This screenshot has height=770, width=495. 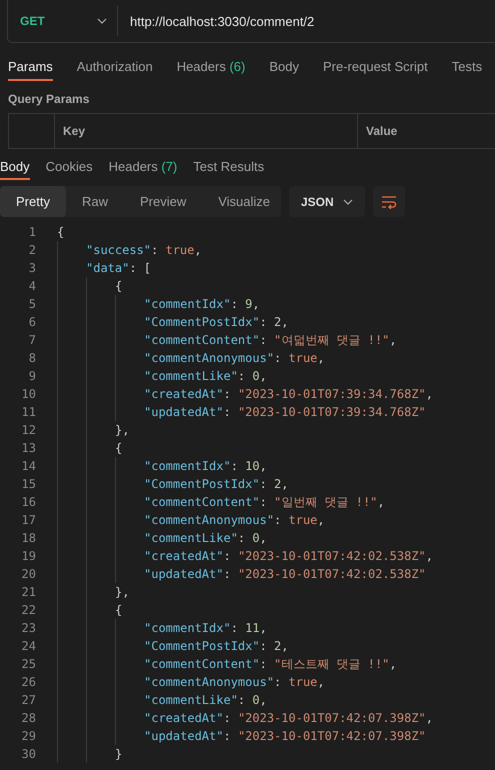 What do you see at coordinates (206, 131) in the screenshot?
I see `column-header: Key` at bounding box center [206, 131].